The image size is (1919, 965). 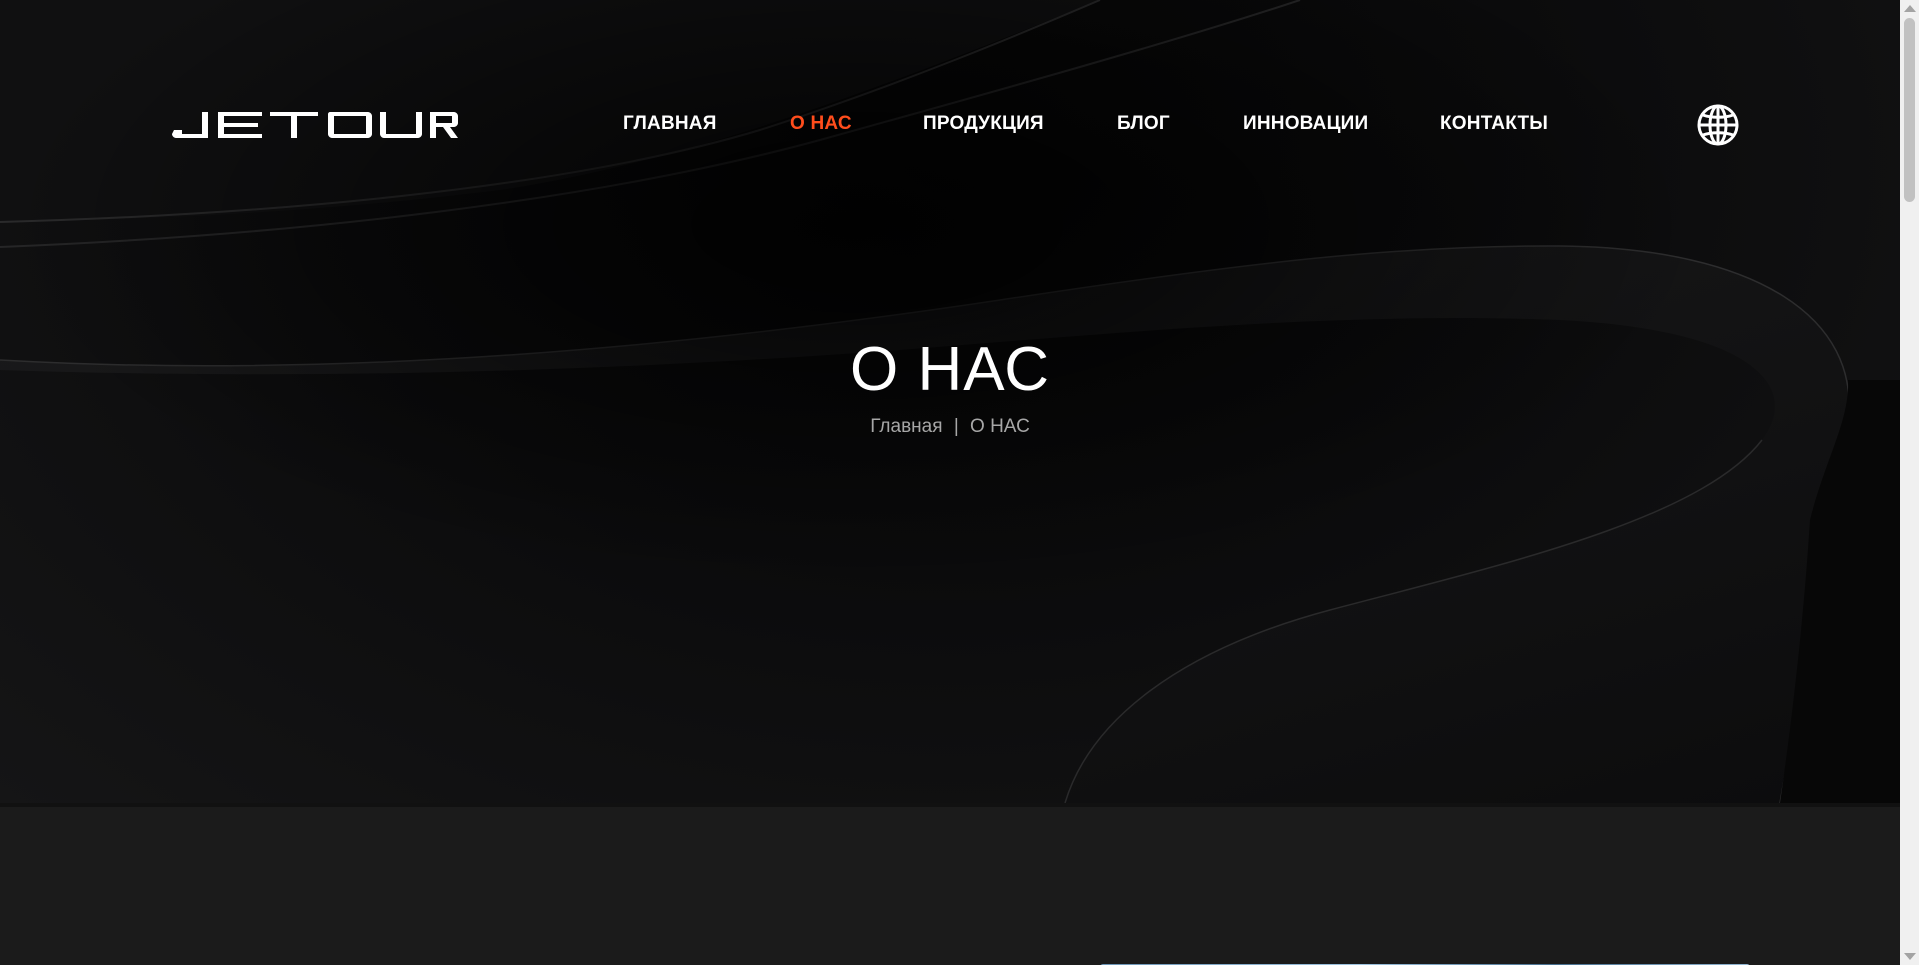 I want to click on breadcrumb-home-link: Главная, so click(x=906, y=427).